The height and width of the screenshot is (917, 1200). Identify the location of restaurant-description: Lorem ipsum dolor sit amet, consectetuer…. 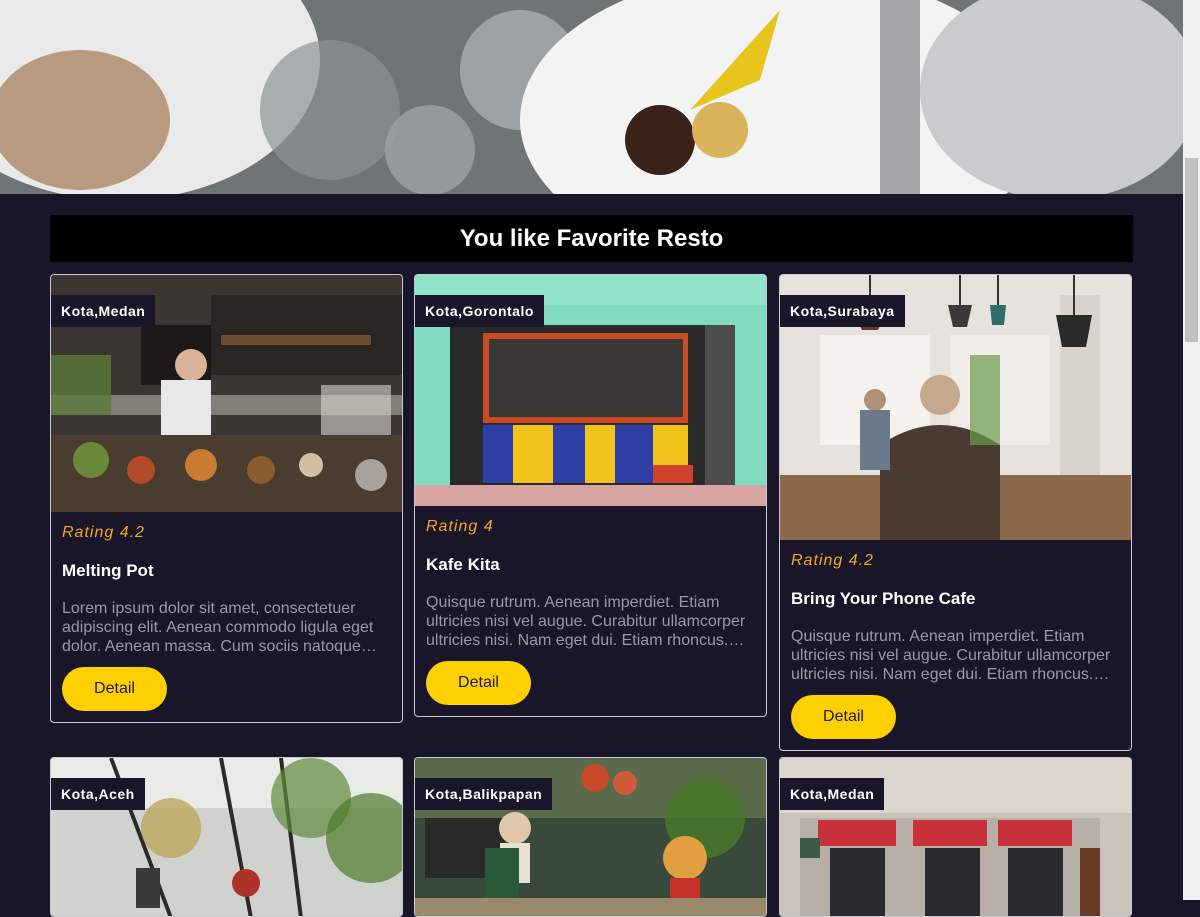
(218, 627).